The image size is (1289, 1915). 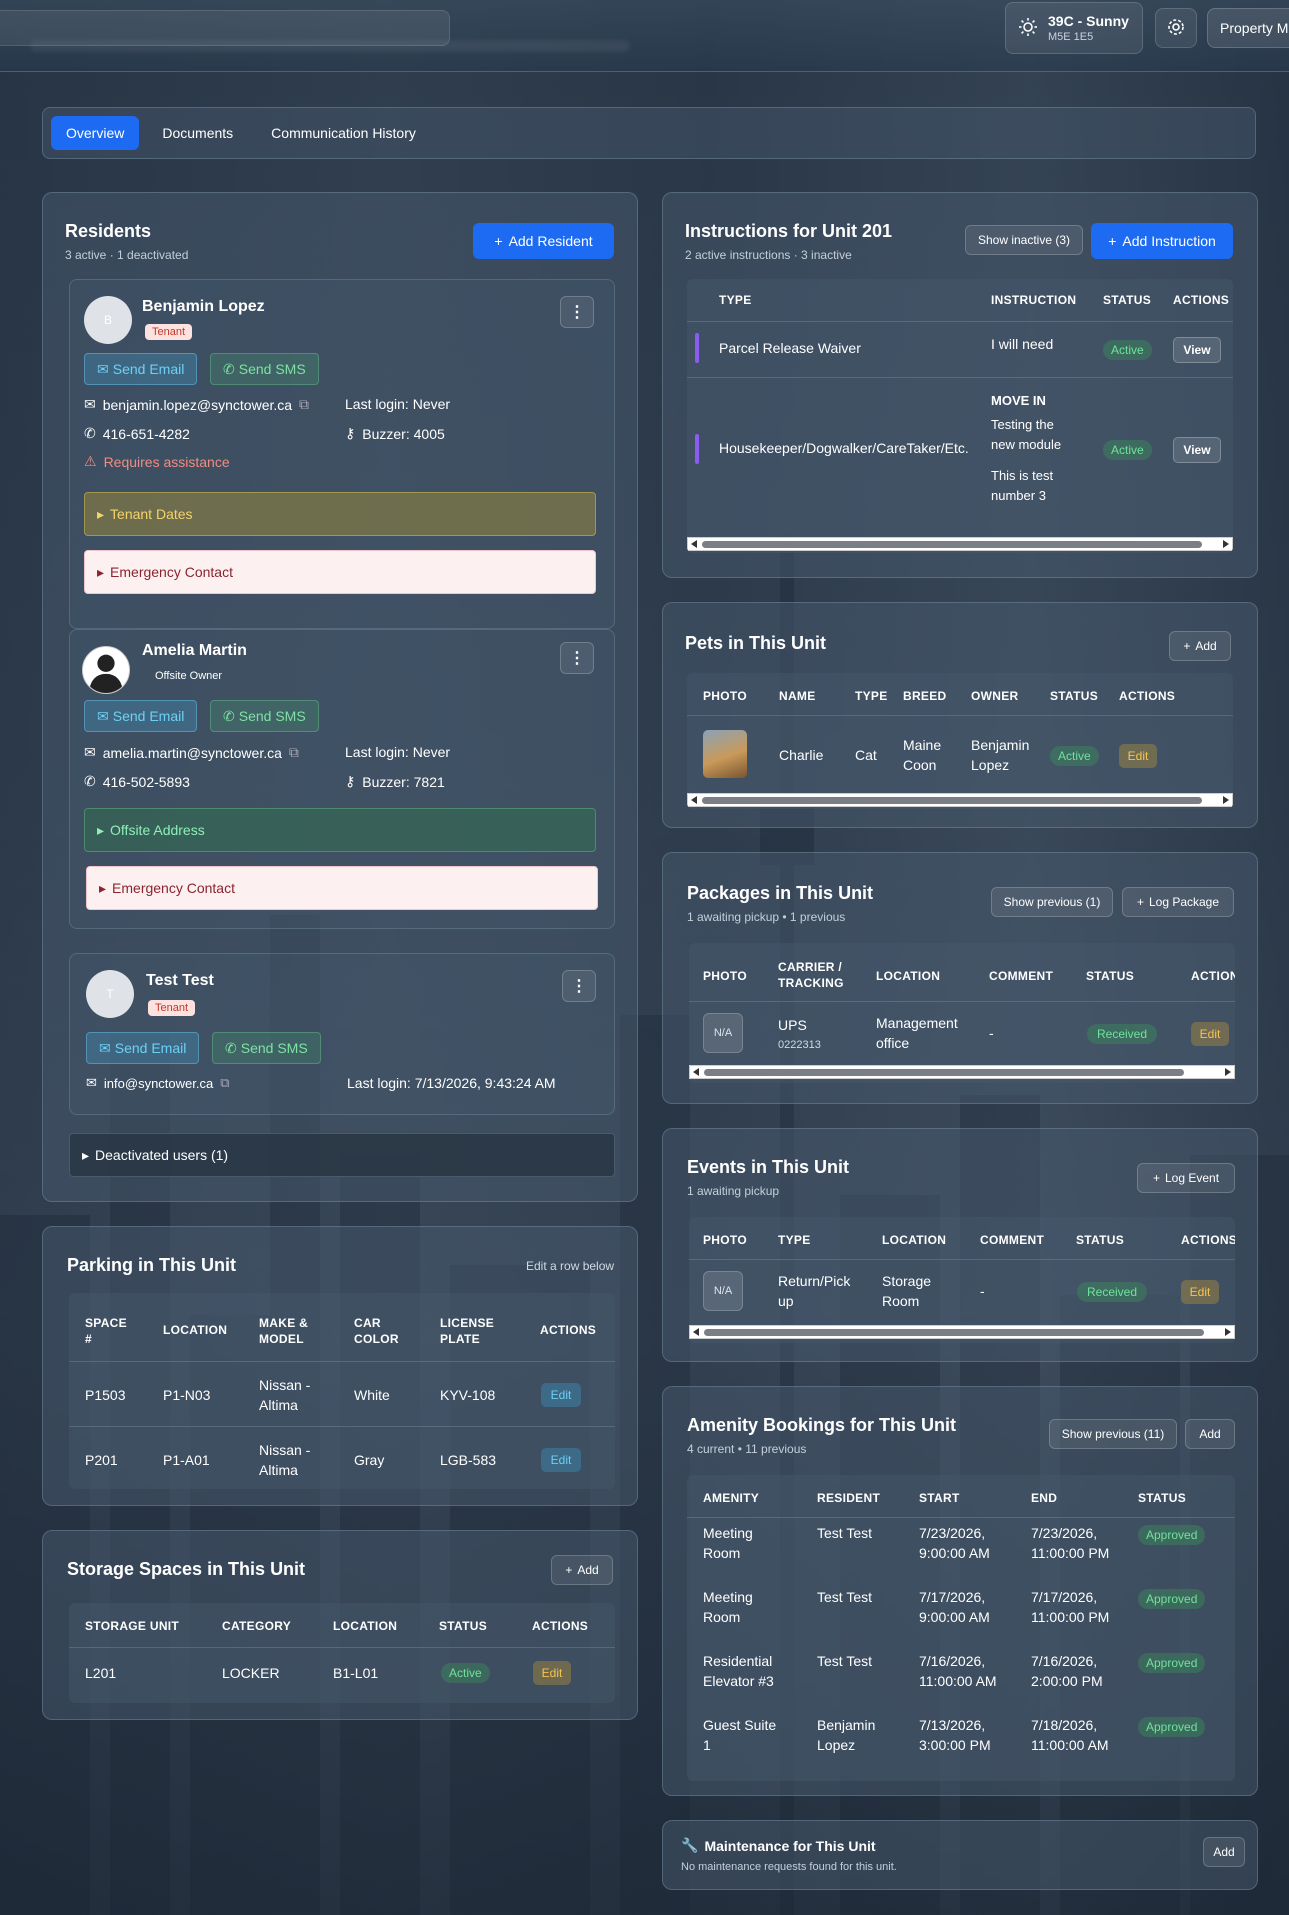 I want to click on status-badge: Approved, so click(x=1172, y=1599).